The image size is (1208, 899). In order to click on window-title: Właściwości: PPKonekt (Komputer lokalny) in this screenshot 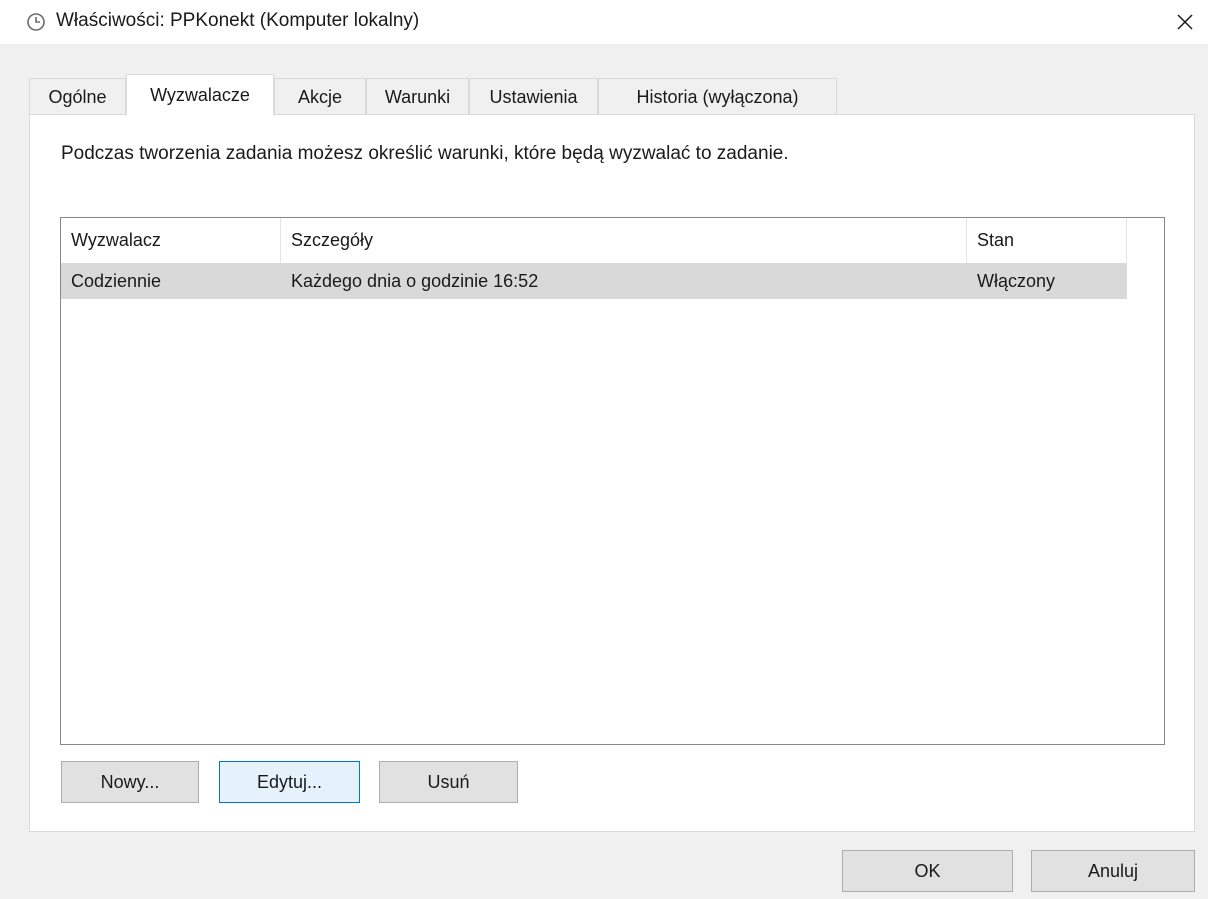, I will do `click(238, 20)`.